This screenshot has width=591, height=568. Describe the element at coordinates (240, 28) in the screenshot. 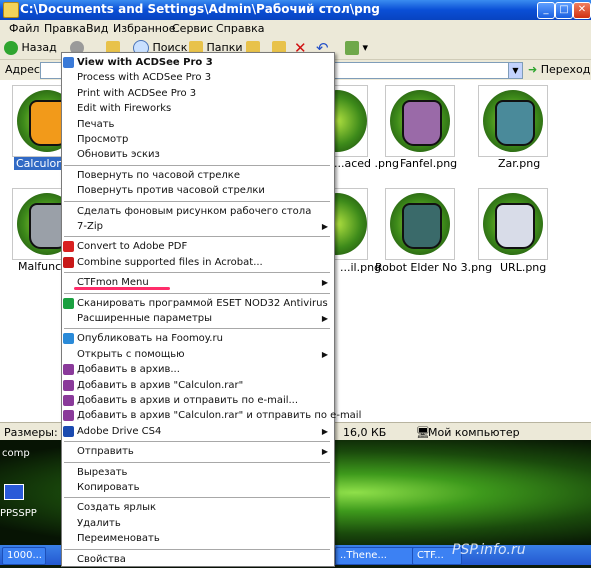

I see `menu-help: Справка` at that location.